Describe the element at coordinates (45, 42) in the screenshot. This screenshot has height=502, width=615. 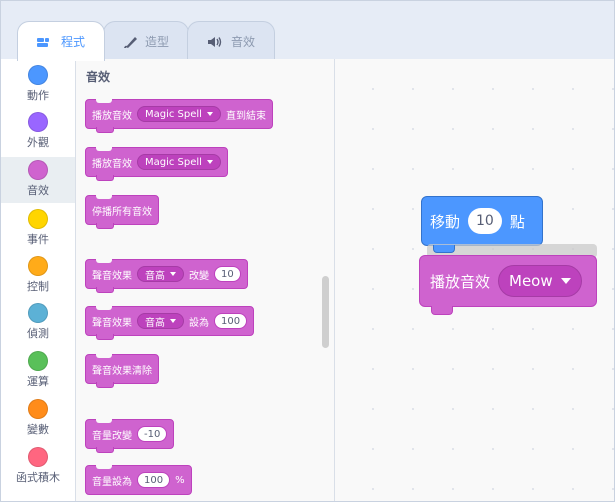
I see `code-icon` at that location.